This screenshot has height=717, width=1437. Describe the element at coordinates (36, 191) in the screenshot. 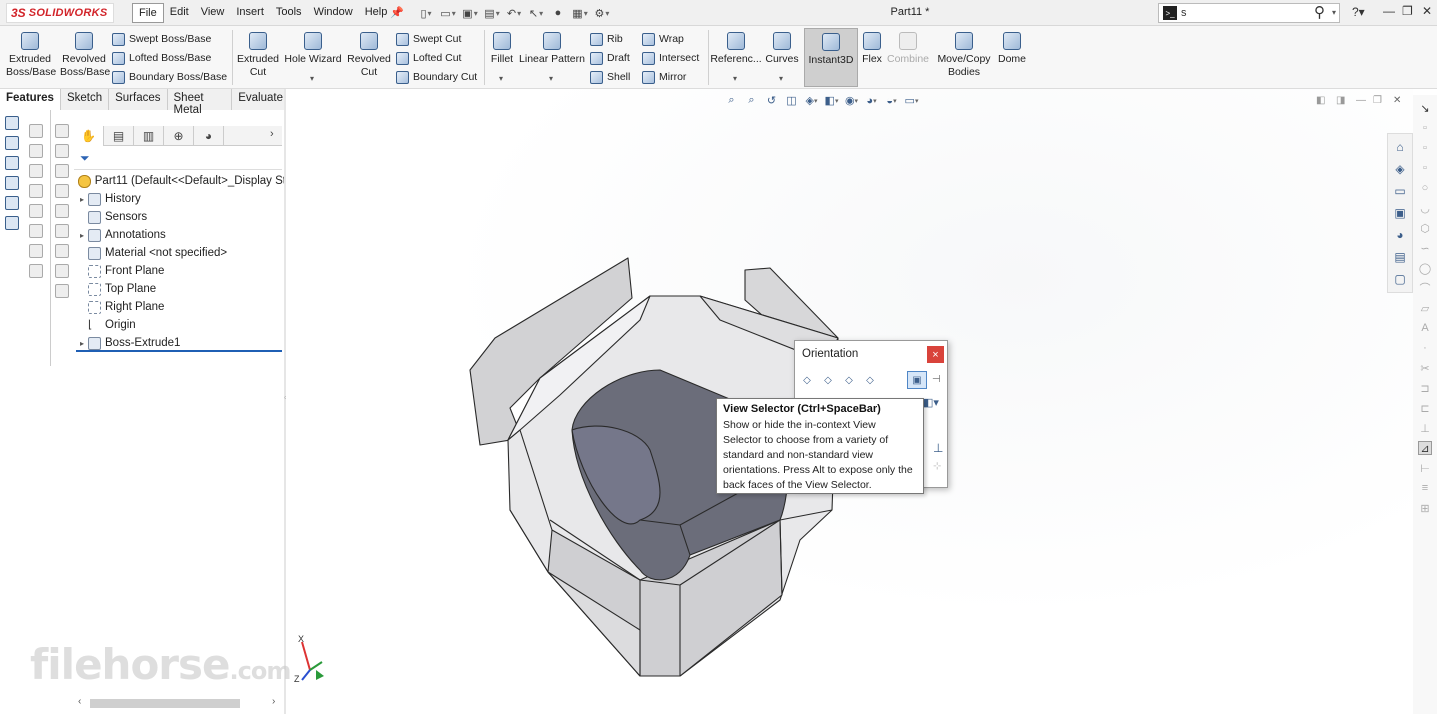

I see `symbol-icon` at that location.